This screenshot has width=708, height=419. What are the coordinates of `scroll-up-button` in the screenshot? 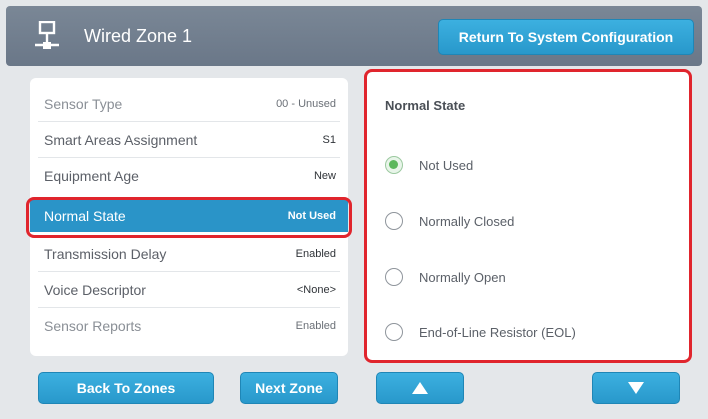 It's located at (420, 388).